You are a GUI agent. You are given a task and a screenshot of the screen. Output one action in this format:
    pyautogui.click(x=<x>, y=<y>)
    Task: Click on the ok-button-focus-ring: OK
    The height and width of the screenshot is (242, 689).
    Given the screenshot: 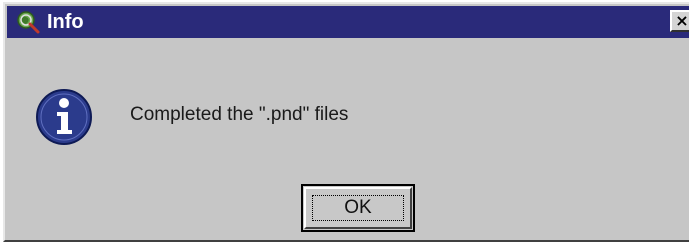 What is the action you would take?
    pyautogui.click(x=358, y=208)
    